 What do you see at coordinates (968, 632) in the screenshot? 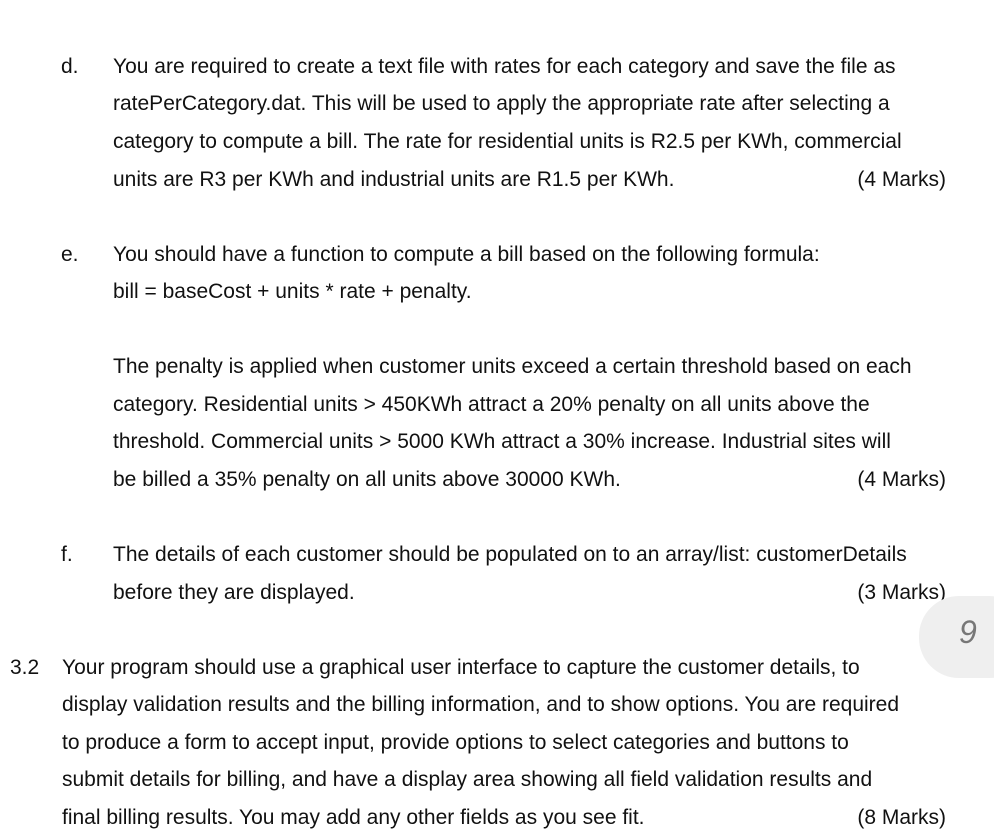
I see `page-number: 9` at bounding box center [968, 632].